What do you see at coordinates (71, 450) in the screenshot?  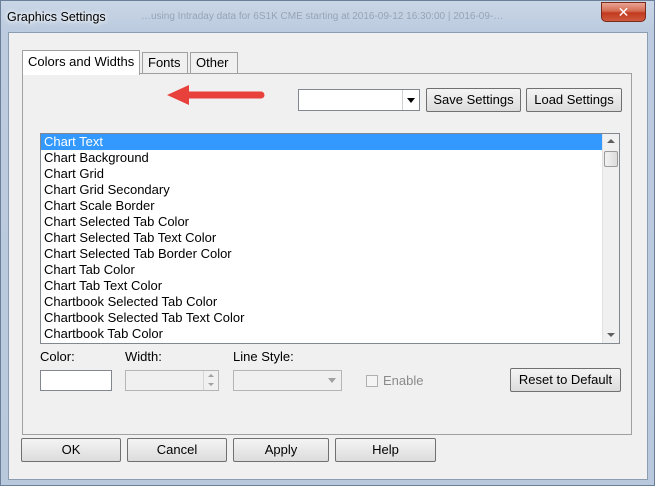 I see `ok-button: OK` at bounding box center [71, 450].